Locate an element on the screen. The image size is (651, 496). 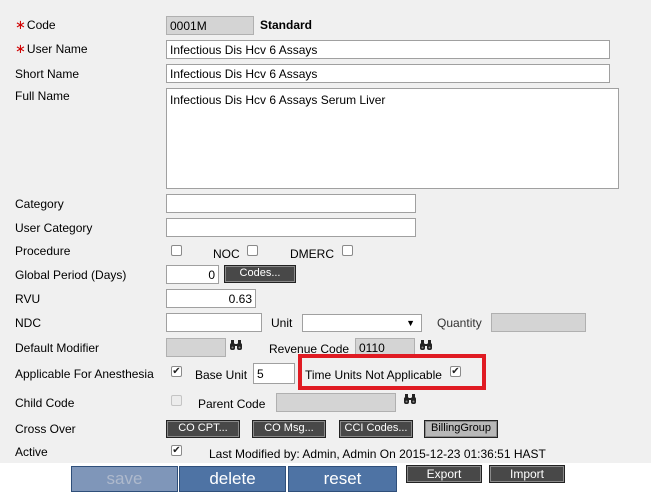
base-unit-input: 5 is located at coordinates (274, 373).